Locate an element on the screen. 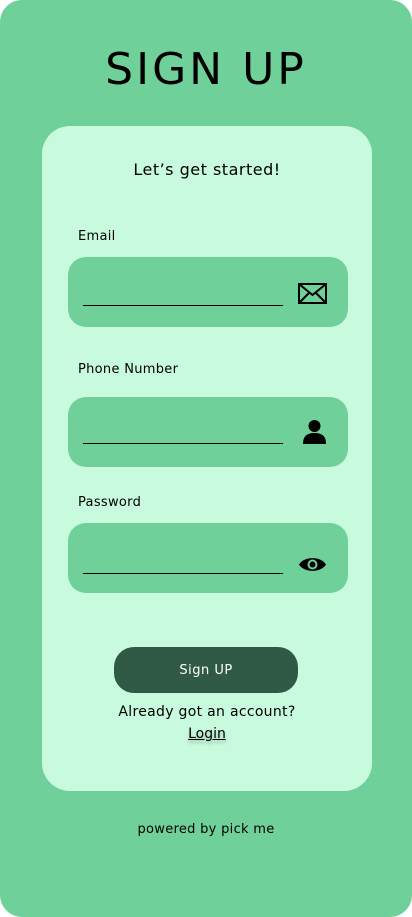  email-field-box is located at coordinates (208, 292).